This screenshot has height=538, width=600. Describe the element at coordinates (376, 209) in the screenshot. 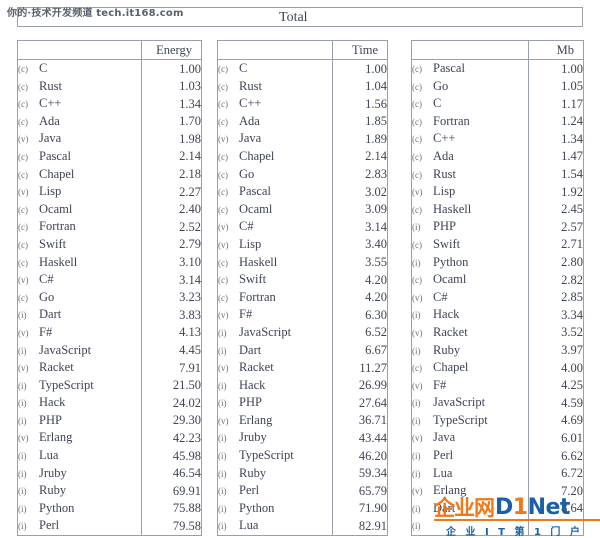

I see `metric-value: 3.09` at that location.